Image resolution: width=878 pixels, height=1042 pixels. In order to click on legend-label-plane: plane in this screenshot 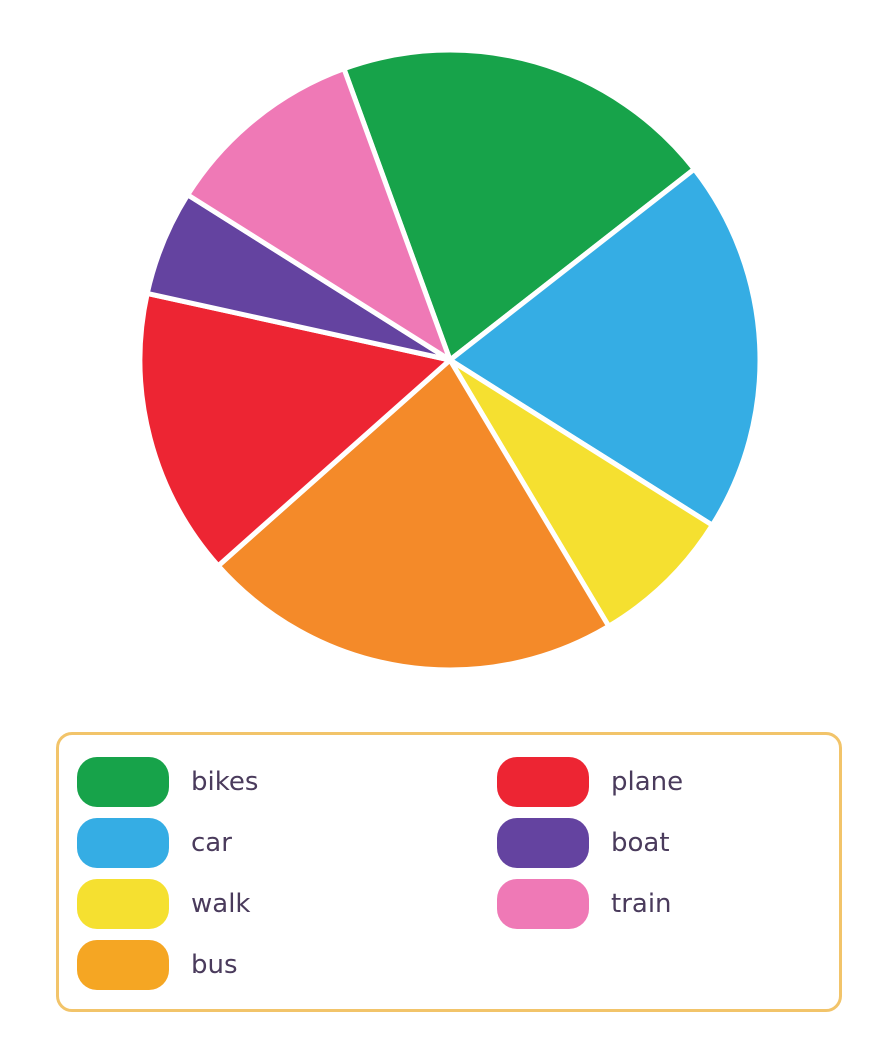, I will do `click(647, 782)`.